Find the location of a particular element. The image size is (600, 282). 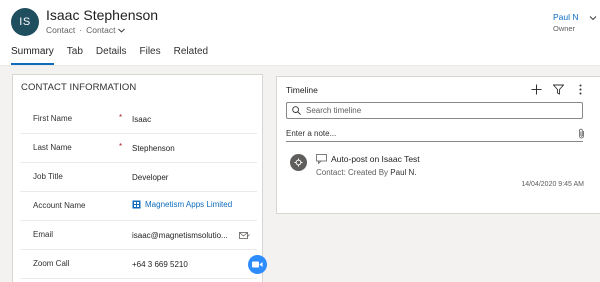

header-expand-chevron-icon is located at coordinates (593, 18).